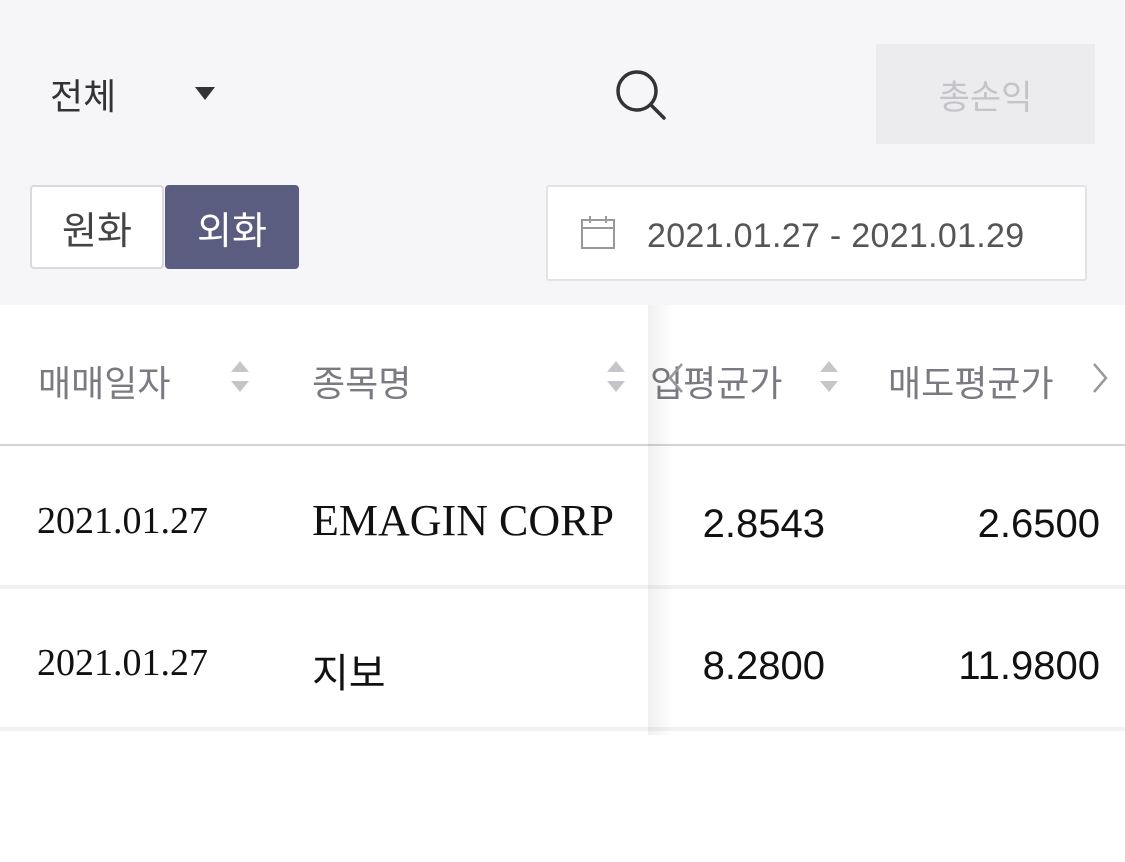 This screenshot has width=1125, height=862. What do you see at coordinates (641, 95) in the screenshot?
I see `search-icon` at bounding box center [641, 95].